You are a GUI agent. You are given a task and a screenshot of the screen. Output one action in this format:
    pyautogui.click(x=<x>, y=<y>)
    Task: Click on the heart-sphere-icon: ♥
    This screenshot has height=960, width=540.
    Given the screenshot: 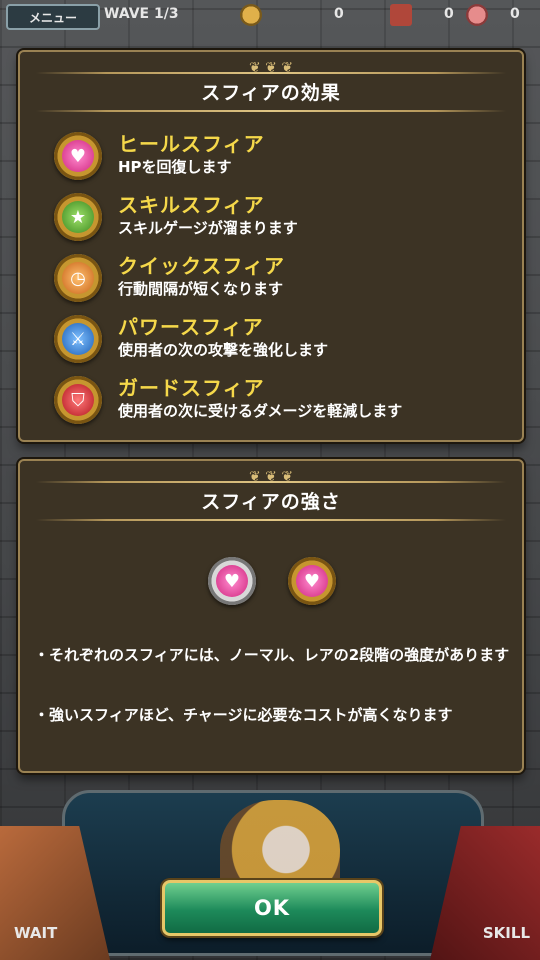 What is the action you would take?
    pyautogui.click(x=78, y=156)
    